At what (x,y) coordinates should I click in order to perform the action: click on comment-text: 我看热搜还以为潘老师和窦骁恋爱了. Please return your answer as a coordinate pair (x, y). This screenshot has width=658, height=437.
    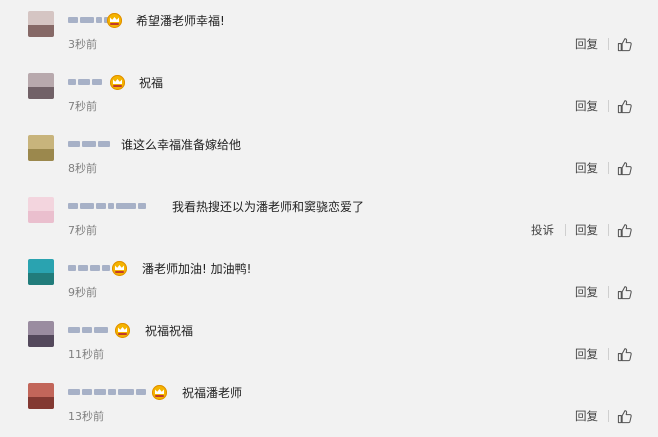
    Looking at the image, I should click on (268, 207).